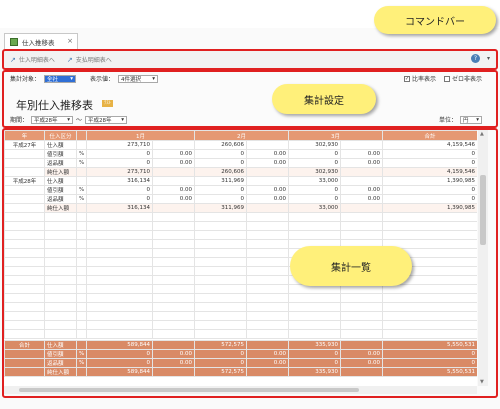  I want to click on close-icon: ×, so click(70, 41).